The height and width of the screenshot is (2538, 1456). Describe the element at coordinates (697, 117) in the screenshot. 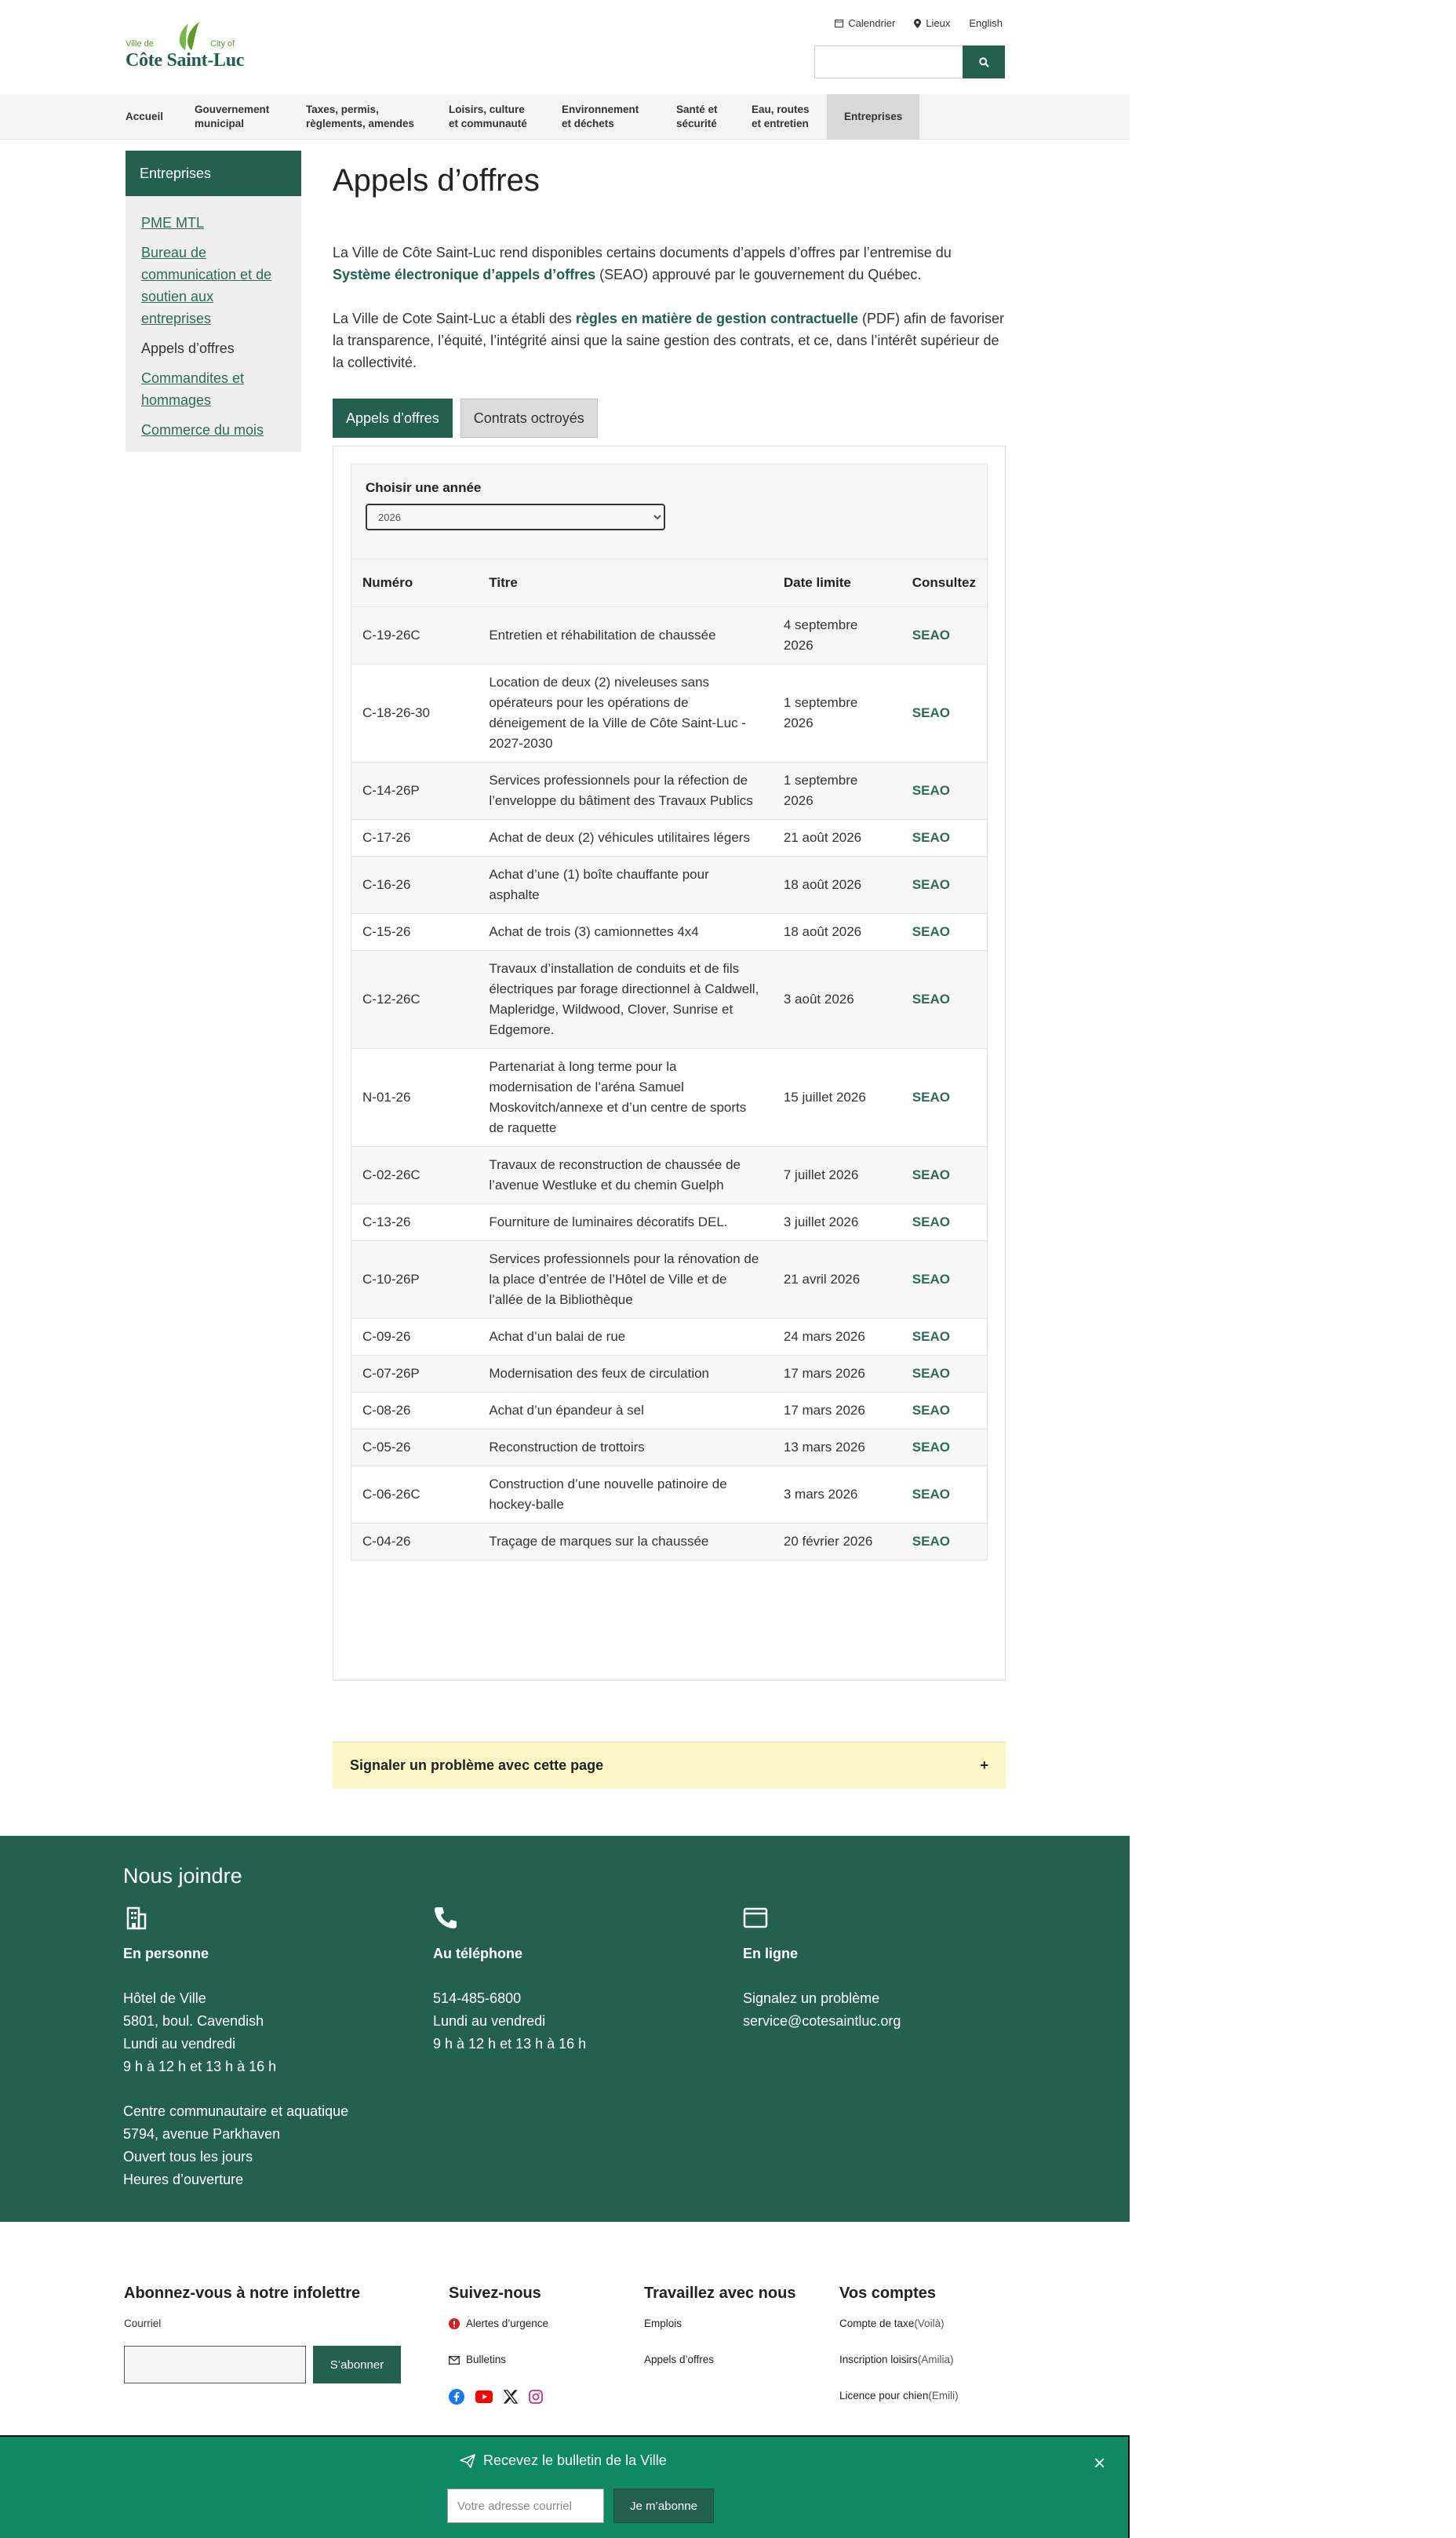

I see `nav-item-sante: Santé et sécurité` at that location.